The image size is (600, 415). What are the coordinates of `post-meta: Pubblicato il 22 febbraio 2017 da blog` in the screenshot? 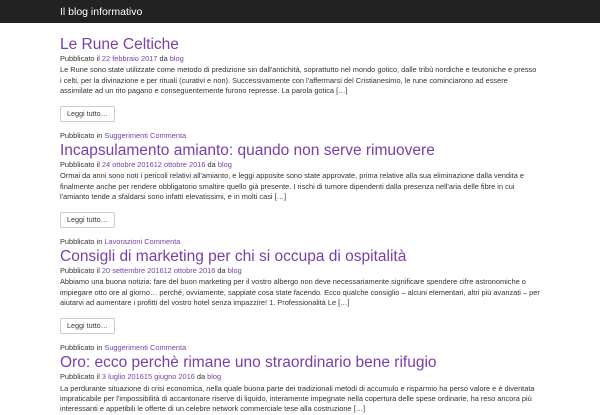 It's located at (300, 59).